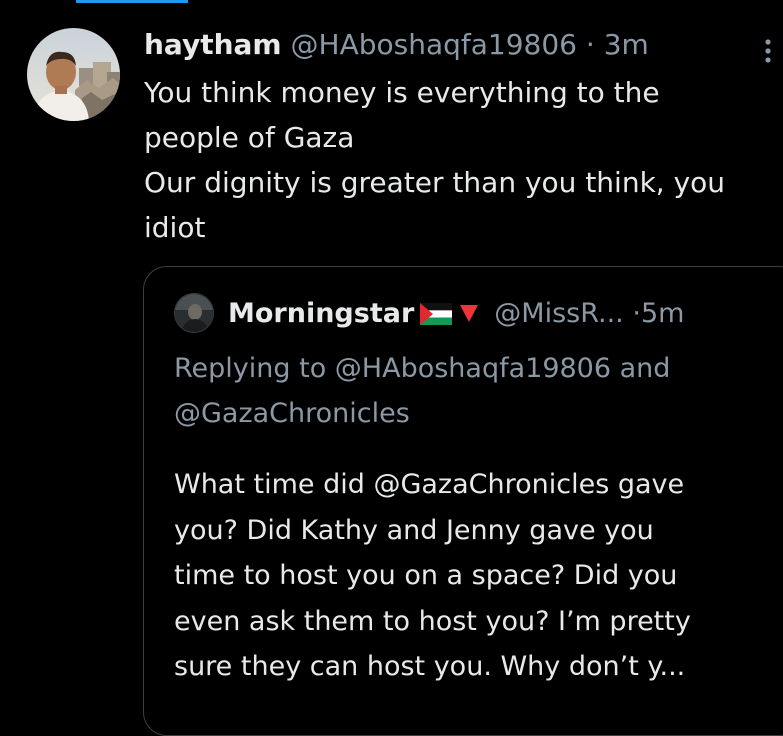 Image resolution: width=783 pixels, height=736 pixels. What do you see at coordinates (292, 413) in the screenshot?
I see `replying-to-line: @GazaChronicles` at bounding box center [292, 413].